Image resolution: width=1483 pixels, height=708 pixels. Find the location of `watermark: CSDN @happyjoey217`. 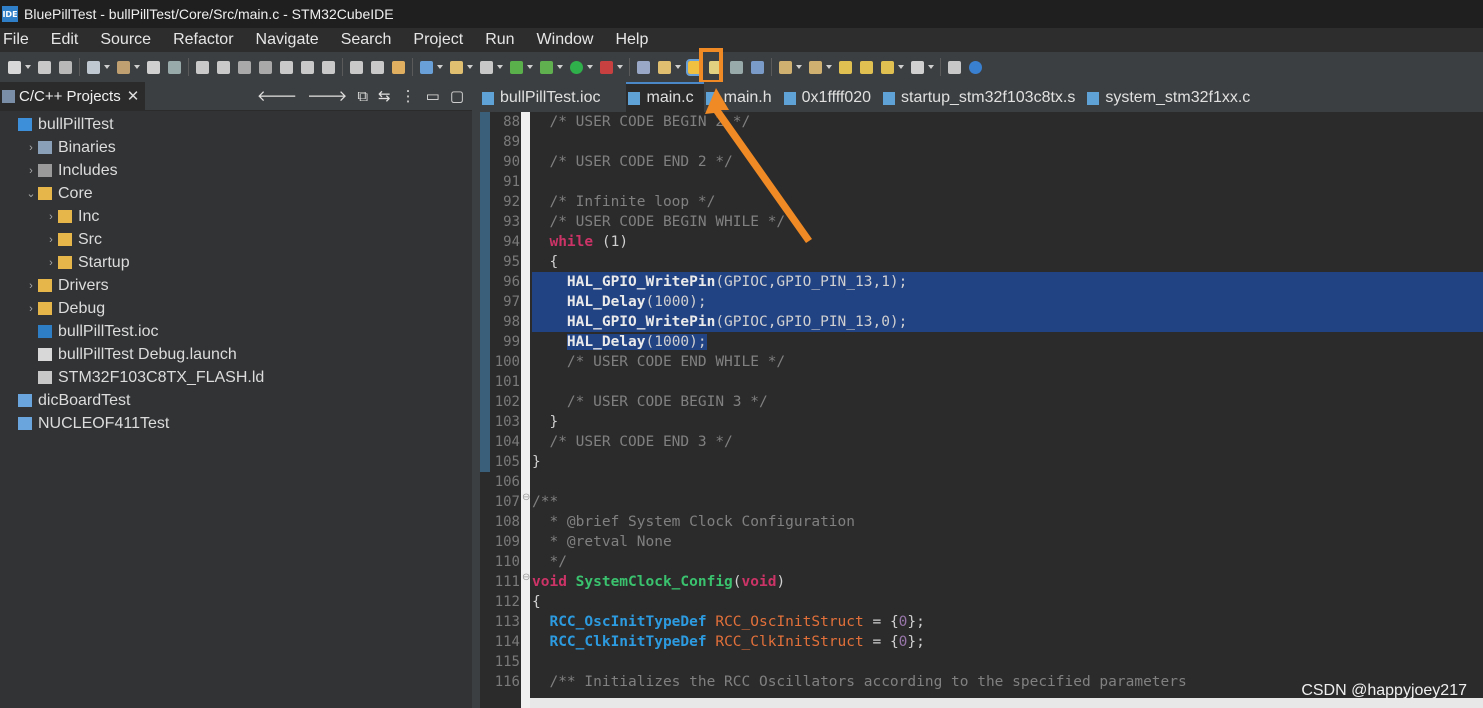

watermark: CSDN @happyjoey217 is located at coordinates (1384, 690).